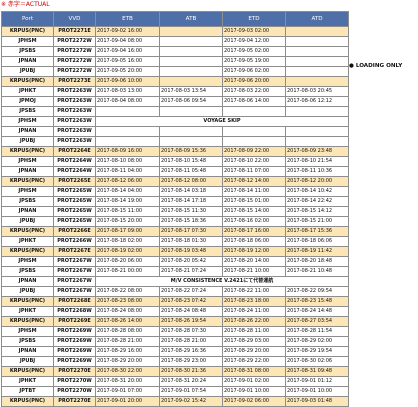 The width and height of the screenshot is (418, 407). What do you see at coordinates (254, 291) in the screenshot?
I see `cell-etd: 2017-08-22 11:00` at bounding box center [254, 291].